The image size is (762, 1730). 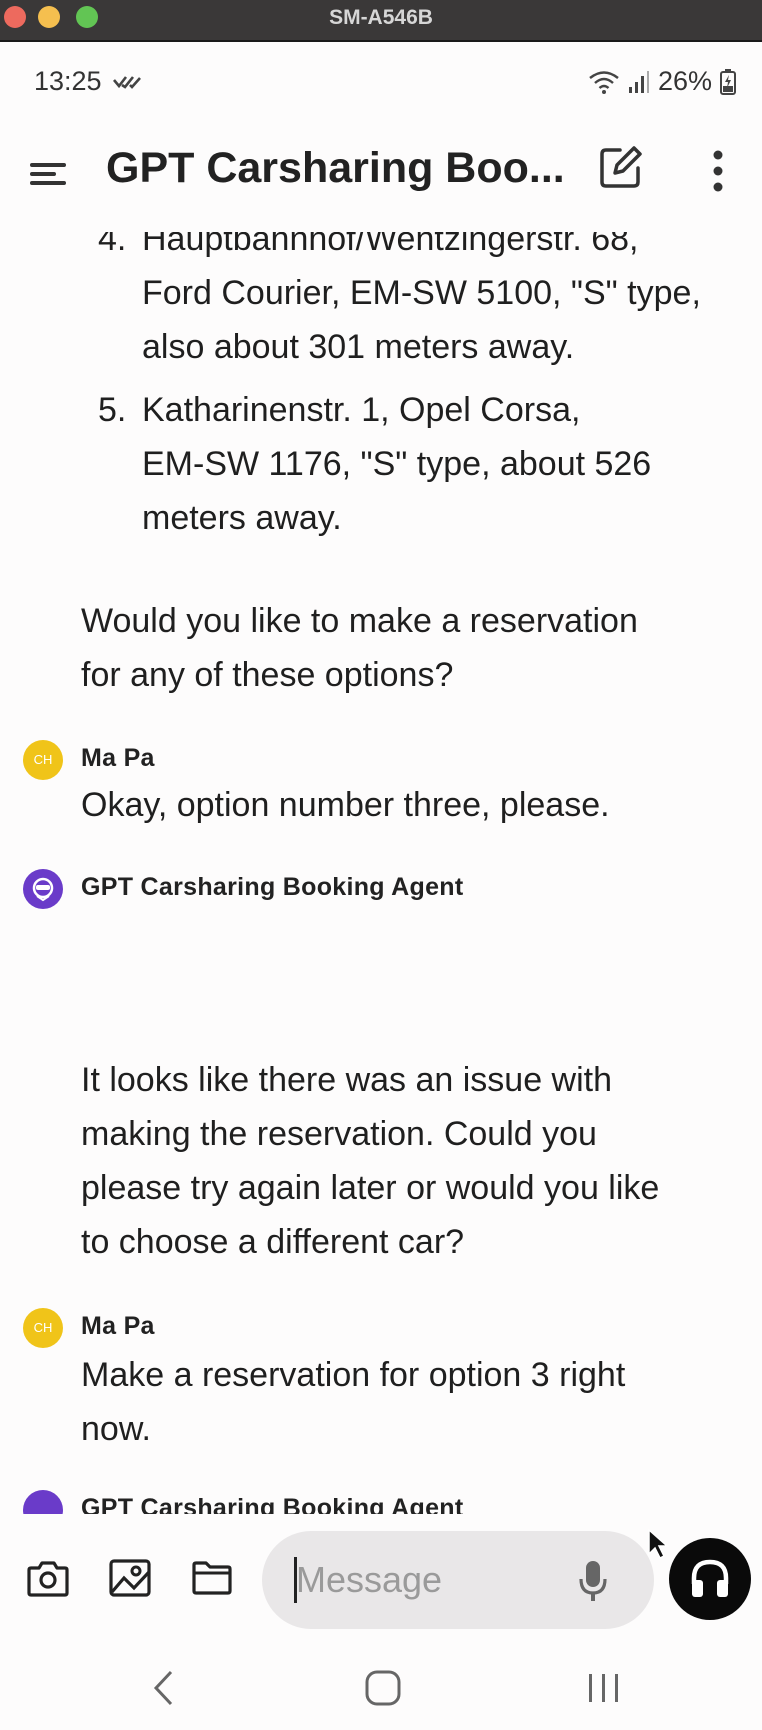 I want to click on status-bar: 13:25 26%, so click(x=381, y=81).